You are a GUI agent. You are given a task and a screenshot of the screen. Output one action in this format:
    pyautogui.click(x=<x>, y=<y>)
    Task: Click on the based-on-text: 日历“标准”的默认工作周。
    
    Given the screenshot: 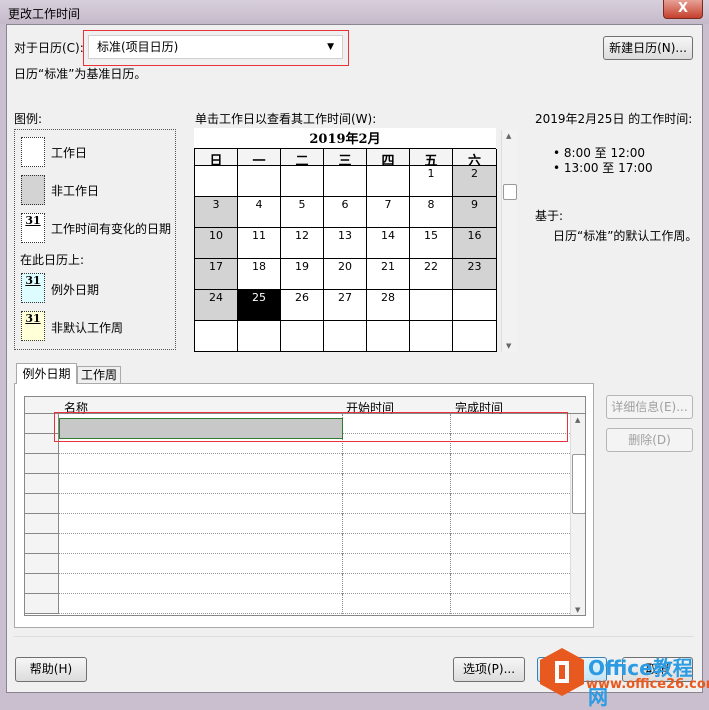 What is the action you would take?
    pyautogui.click(x=625, y=236)
    